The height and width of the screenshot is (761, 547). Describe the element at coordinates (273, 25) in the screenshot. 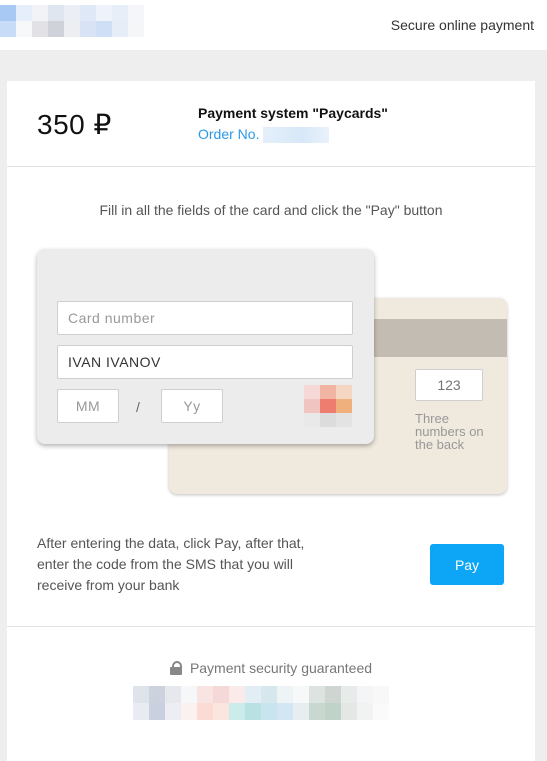

I see `top-bar: Secure online payment` at that location.